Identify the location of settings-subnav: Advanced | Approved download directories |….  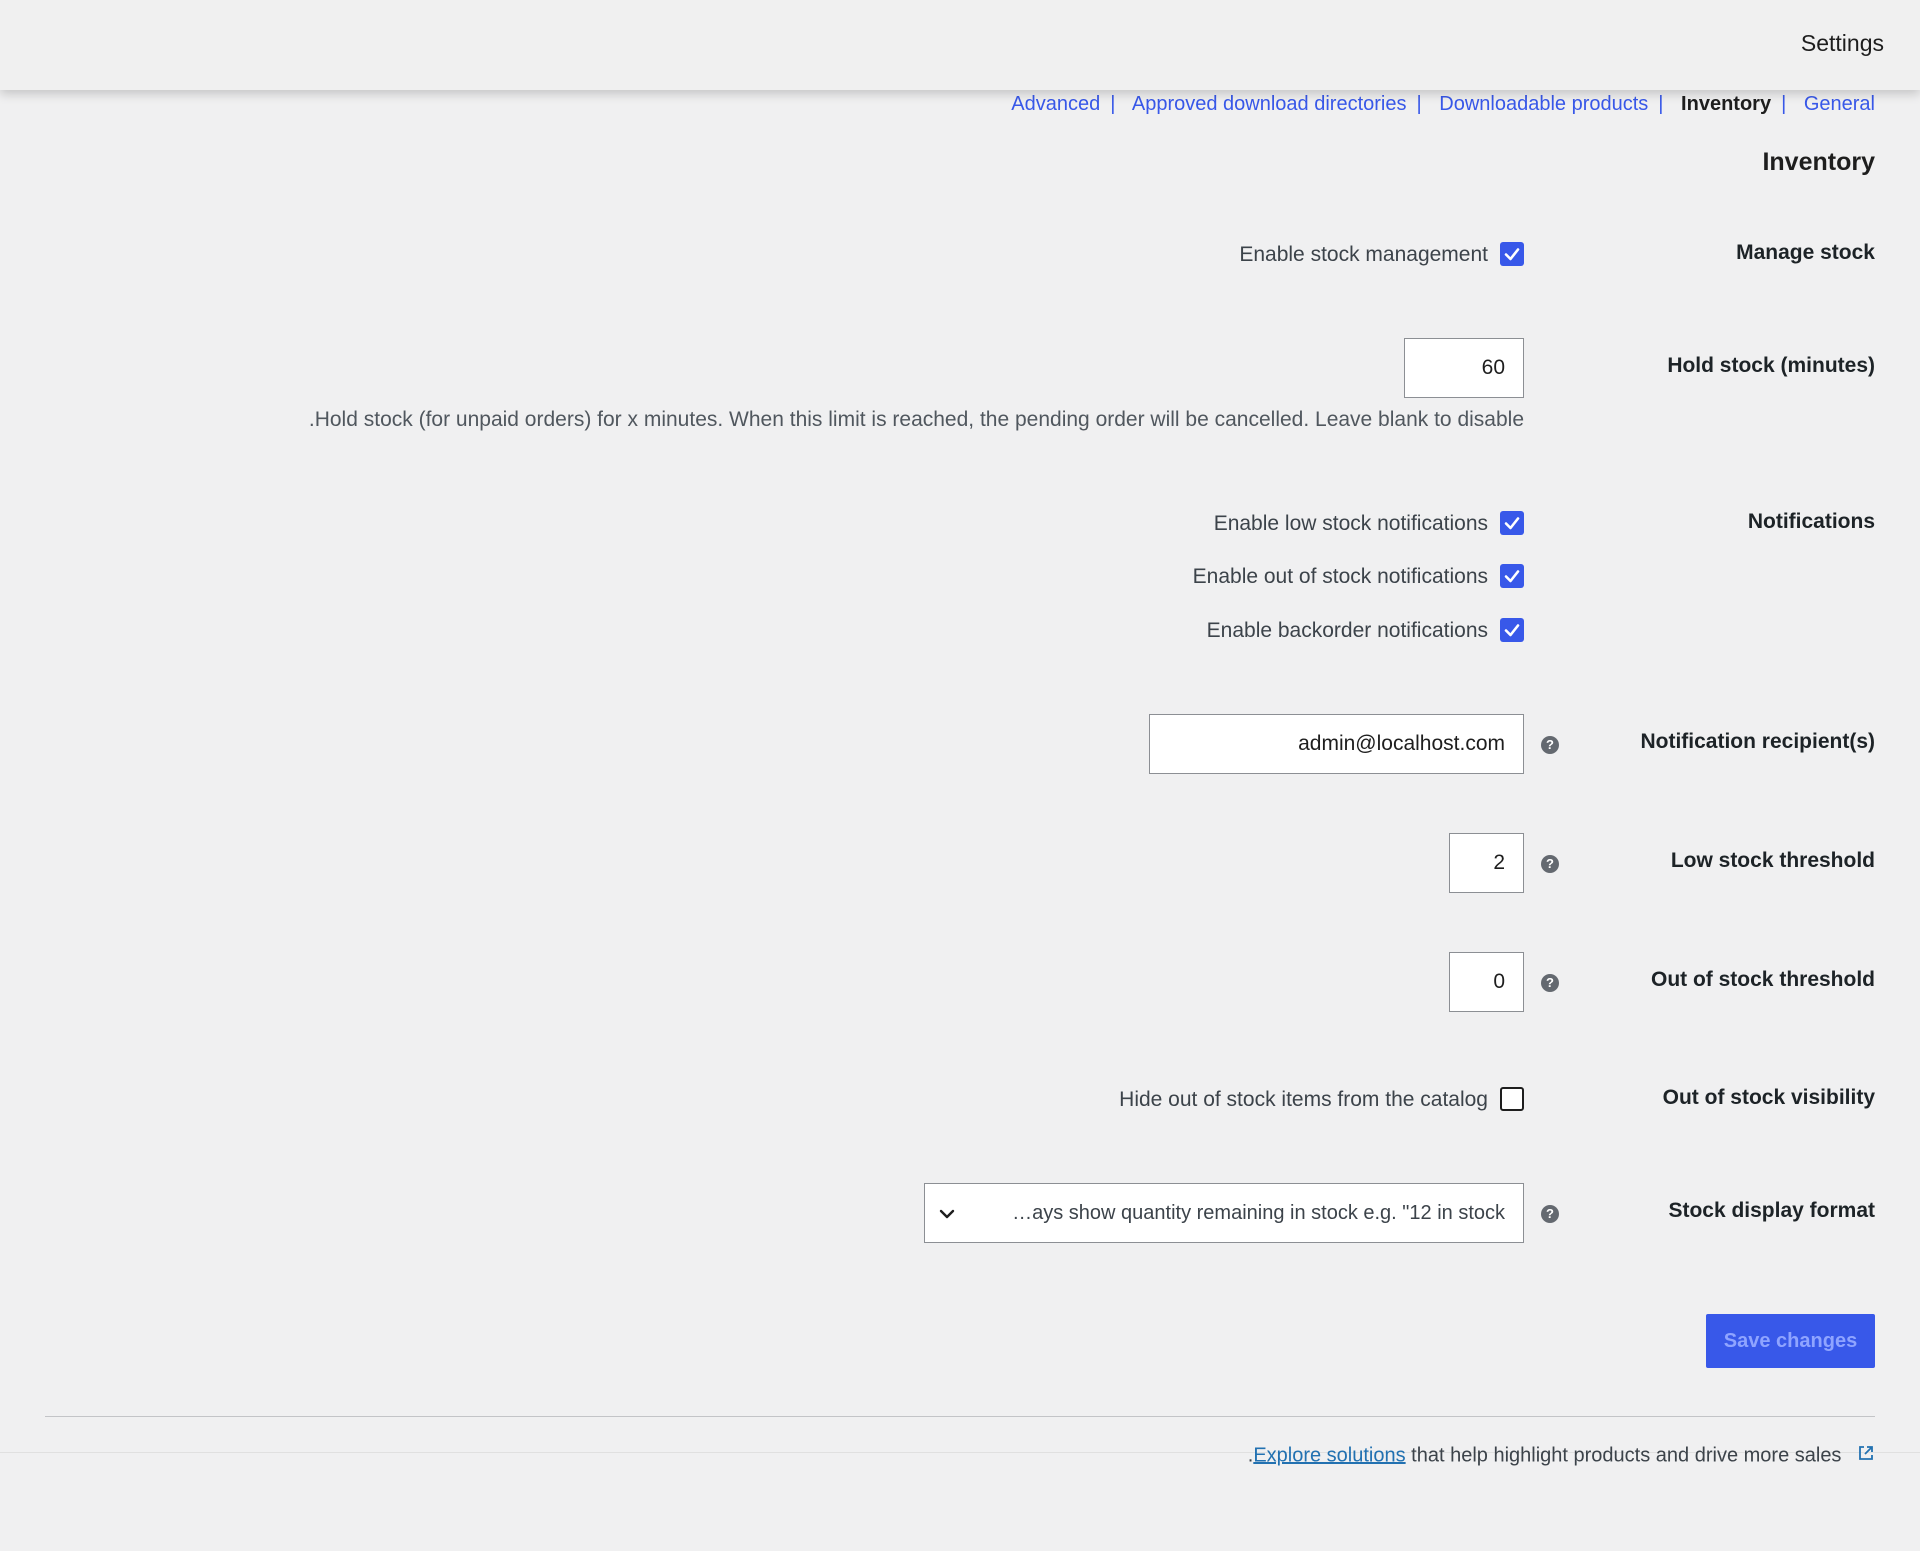
(1443, 104).